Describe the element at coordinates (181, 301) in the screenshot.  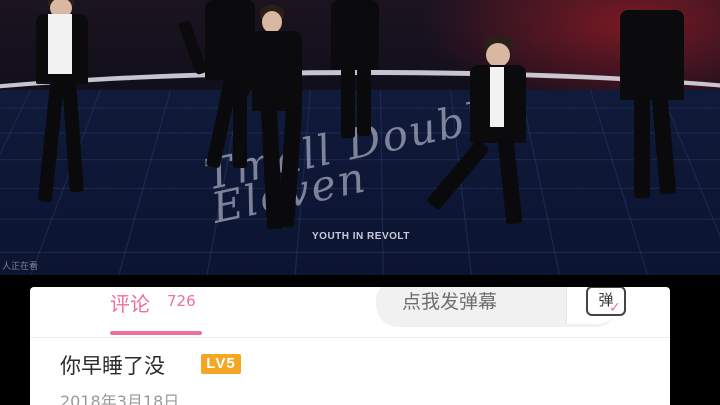
I see `tab-comments-count: 726` at that location.